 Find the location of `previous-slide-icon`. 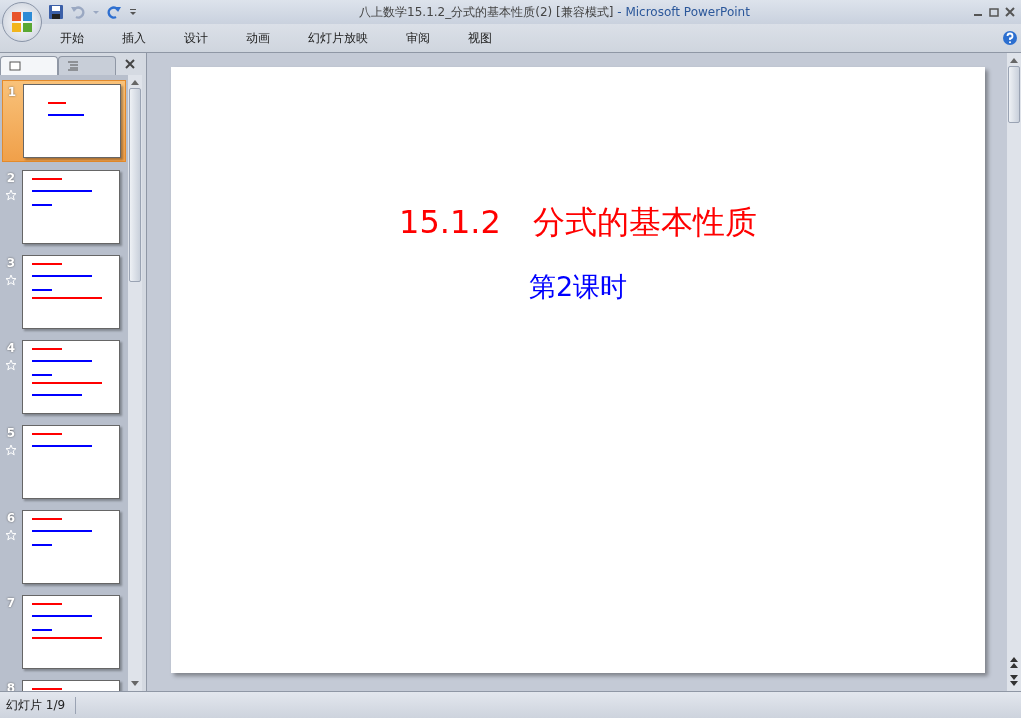

previous-slide-icon is located at coordinates (1014, 663).